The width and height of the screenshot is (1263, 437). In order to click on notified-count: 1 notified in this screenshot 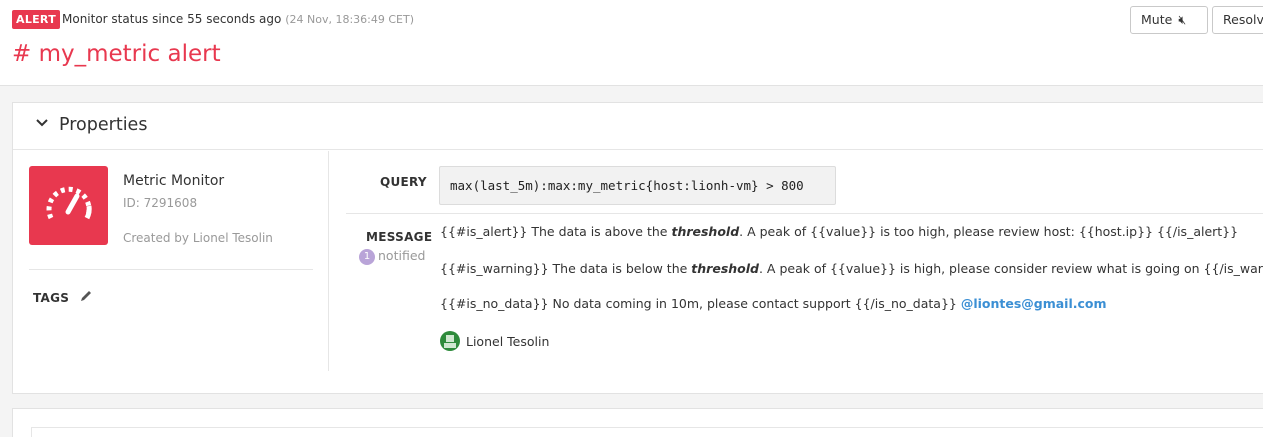, I will do `click(392, 256)`.